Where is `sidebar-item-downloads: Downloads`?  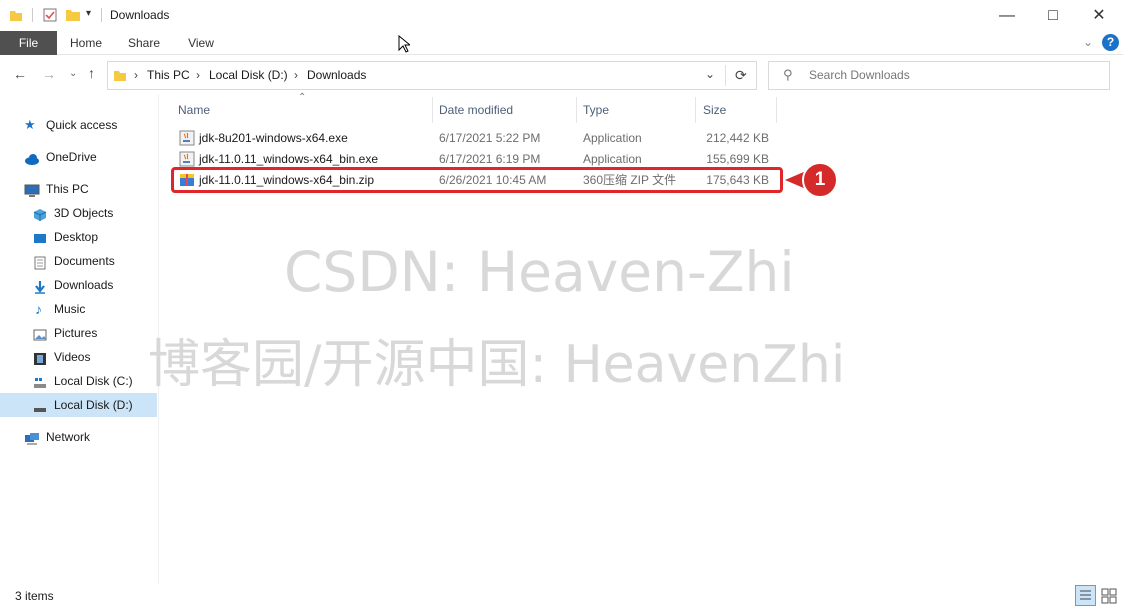
sidebar-item-downloads: Downloads is located at coordinates (93, 285).